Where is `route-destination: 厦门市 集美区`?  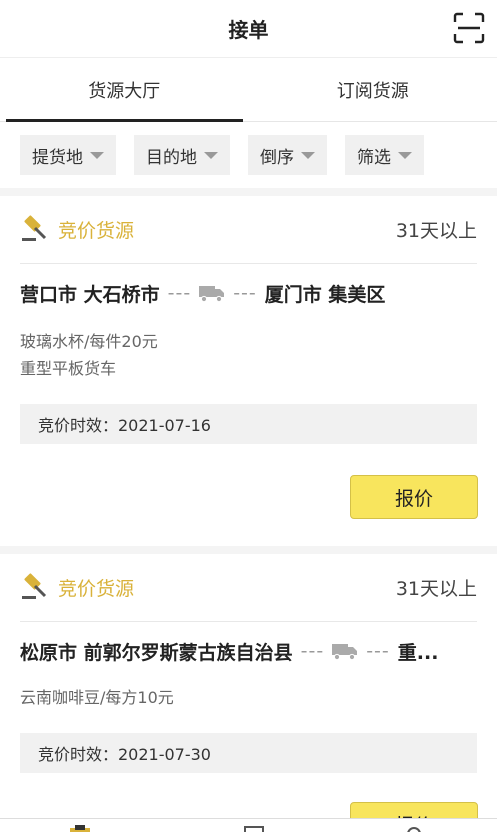
route-destination: 厦门市 集美区 is located at coordinates (325, 294).